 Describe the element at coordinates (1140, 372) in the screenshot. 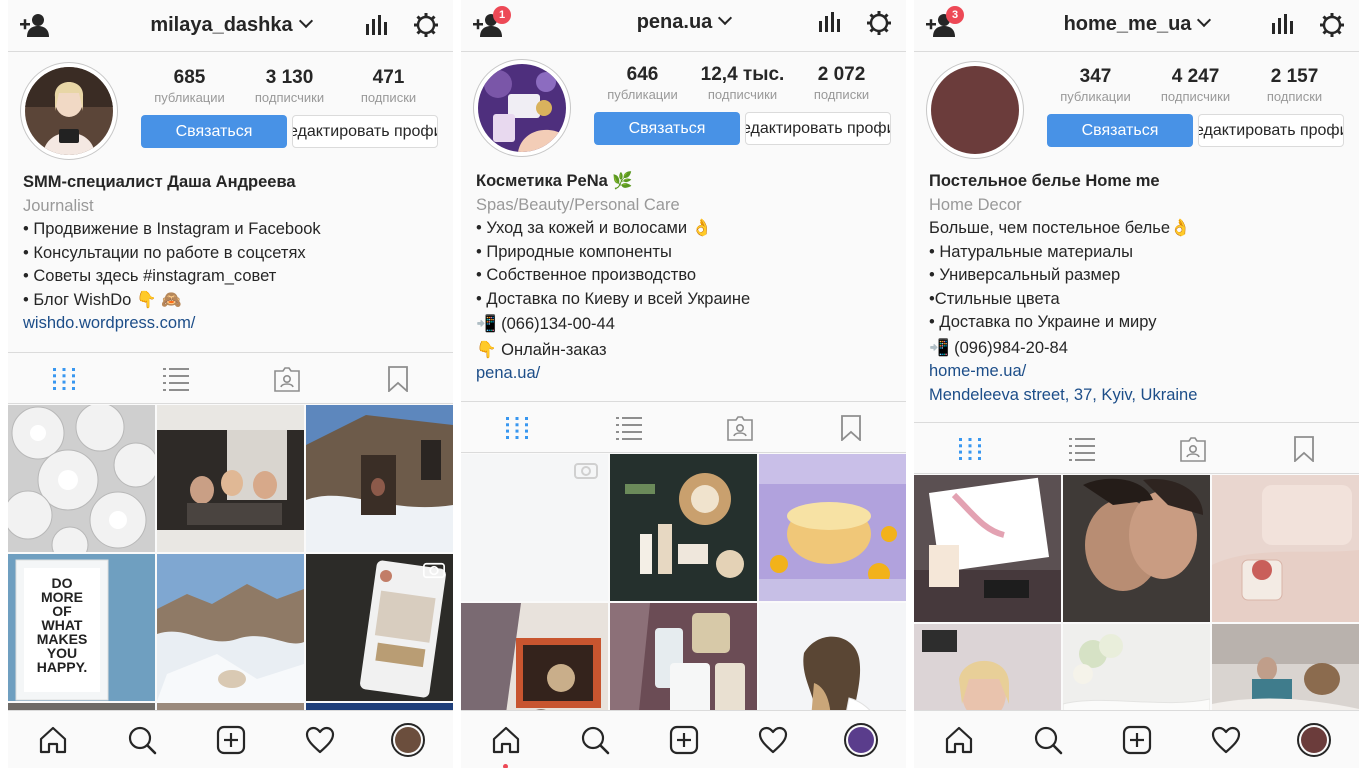

I see `profile-website-link: home-me.ua/` at that location.